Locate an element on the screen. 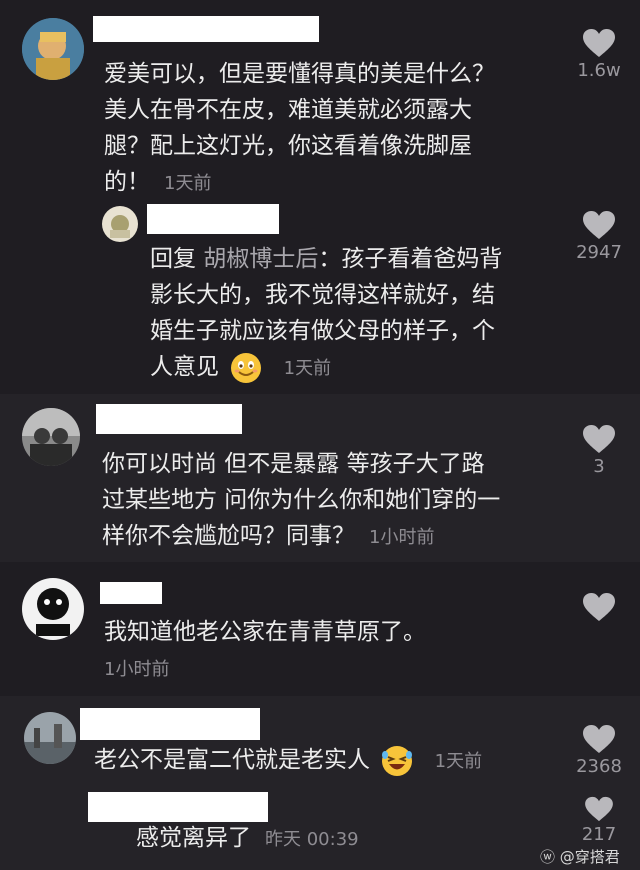 Image resolution: width=640 pixels, height=870 pixels. reply-to-user: 胡椒博士后 is located at coordinates (260, 259).